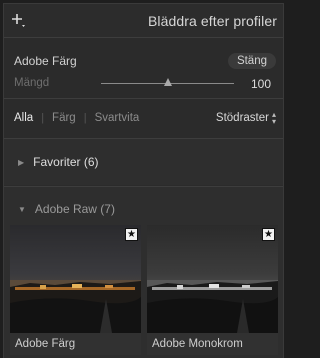 Image resolution: width=320 pixels, height=358 pixels. I want to click on plus-icon, so click(18, 20).